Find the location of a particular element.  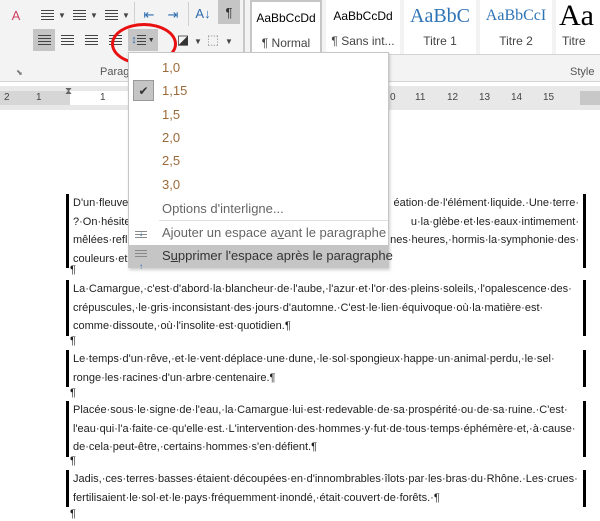

sort-icon: A↓ is located at coordinates (203, 13).